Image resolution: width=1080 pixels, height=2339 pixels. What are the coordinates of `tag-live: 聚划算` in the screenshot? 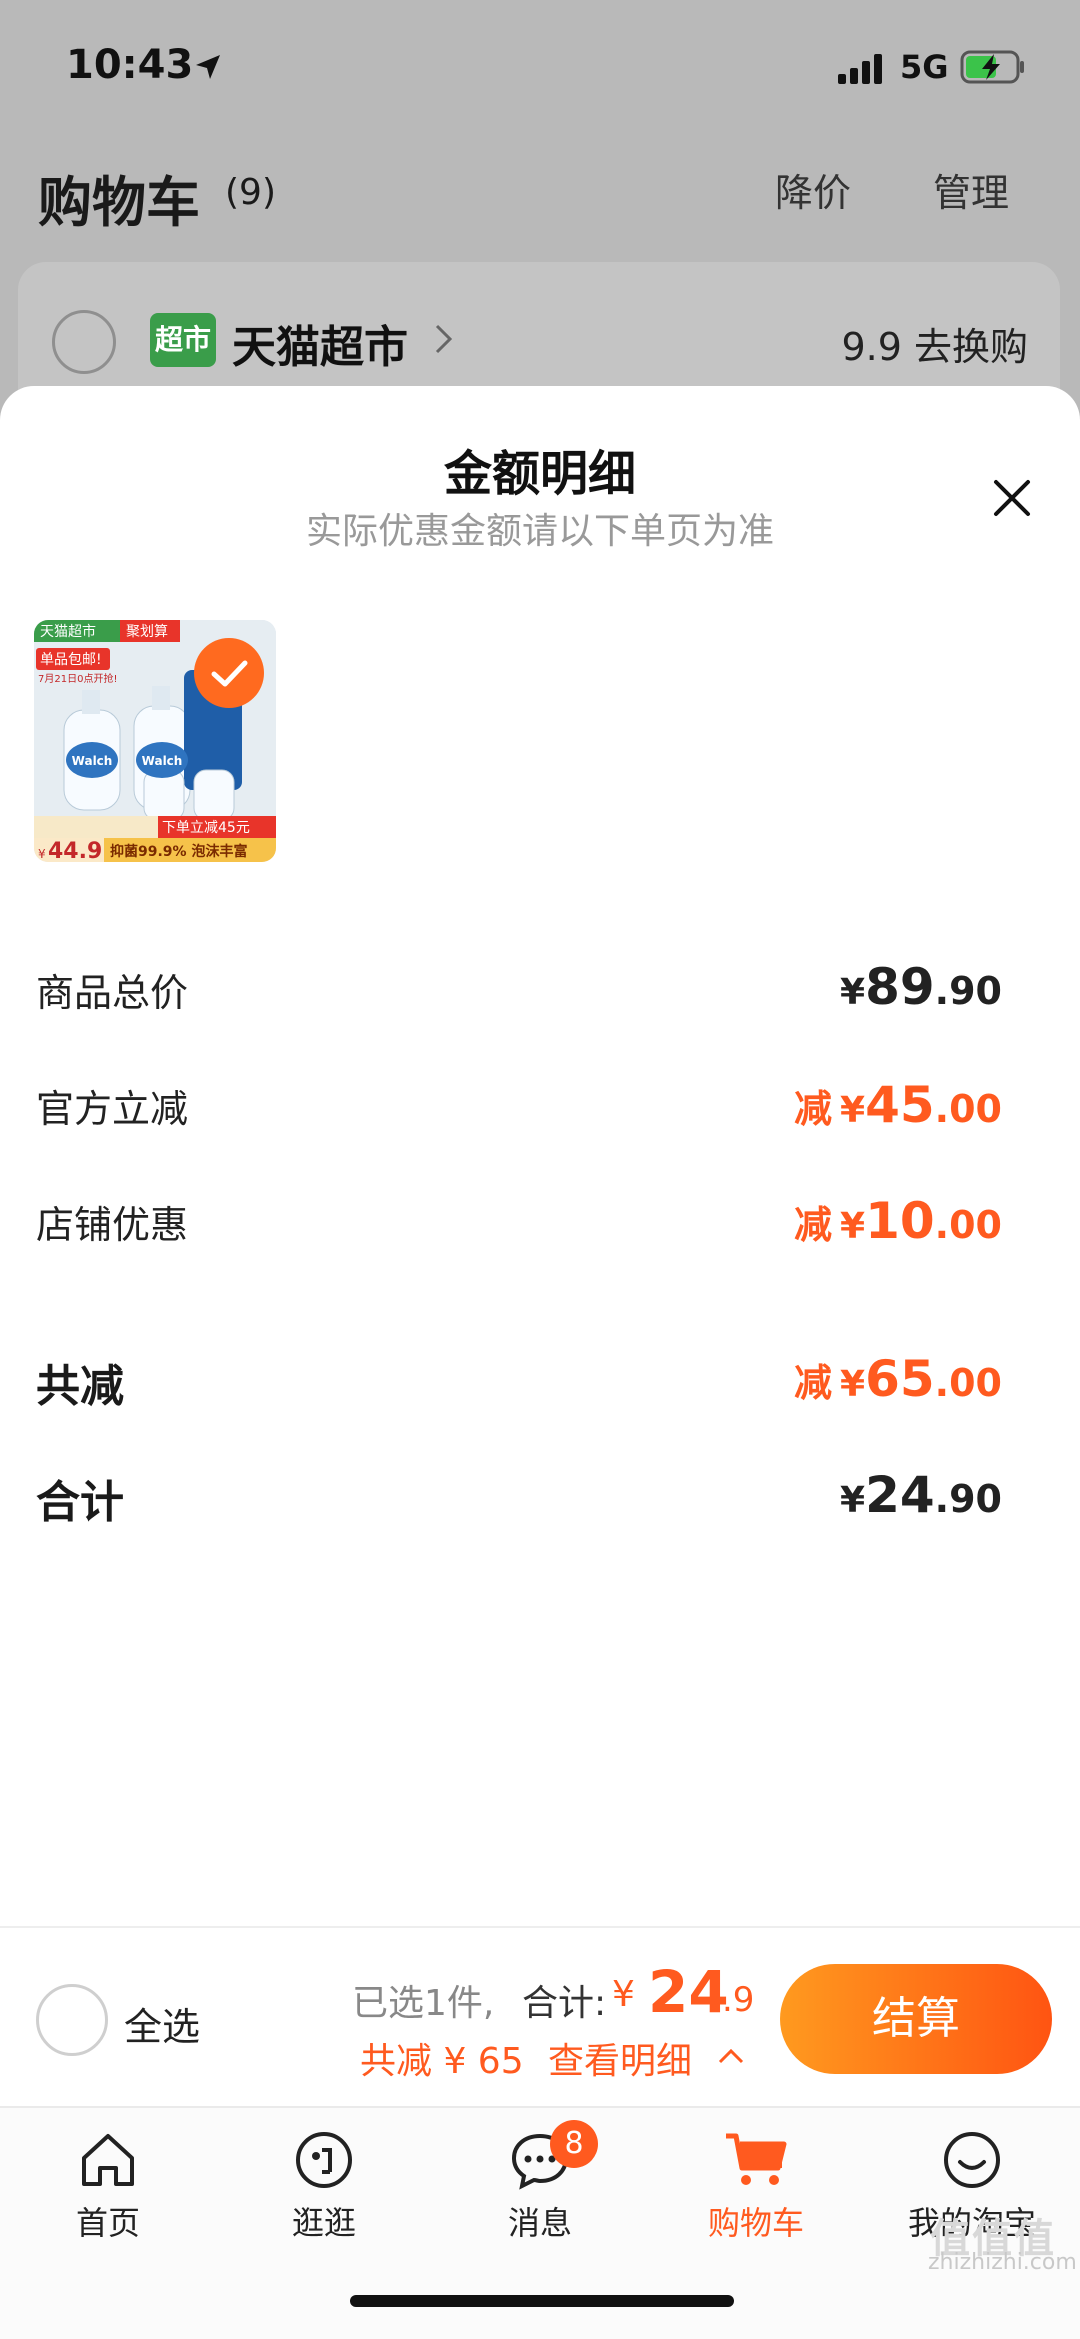 It's located at (147, 632).